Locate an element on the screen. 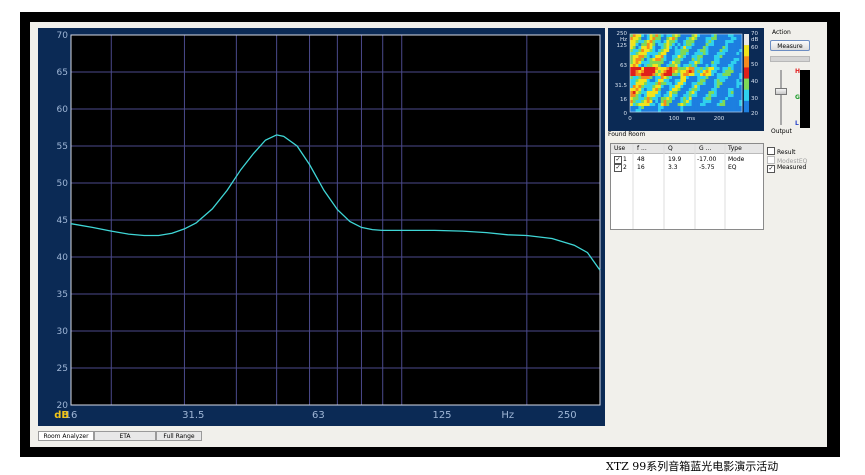 The width and height of the screenshot is (865, 475). table-header: Use f ... Q G ... Type is located at coordinates (687, 149).